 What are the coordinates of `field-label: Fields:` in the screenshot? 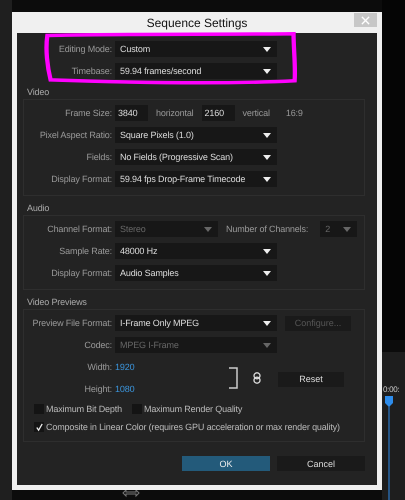 It's located at (99, 157).